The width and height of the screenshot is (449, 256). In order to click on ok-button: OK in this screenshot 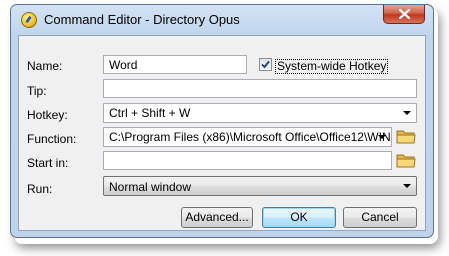, I will do `click(299, 217)`.